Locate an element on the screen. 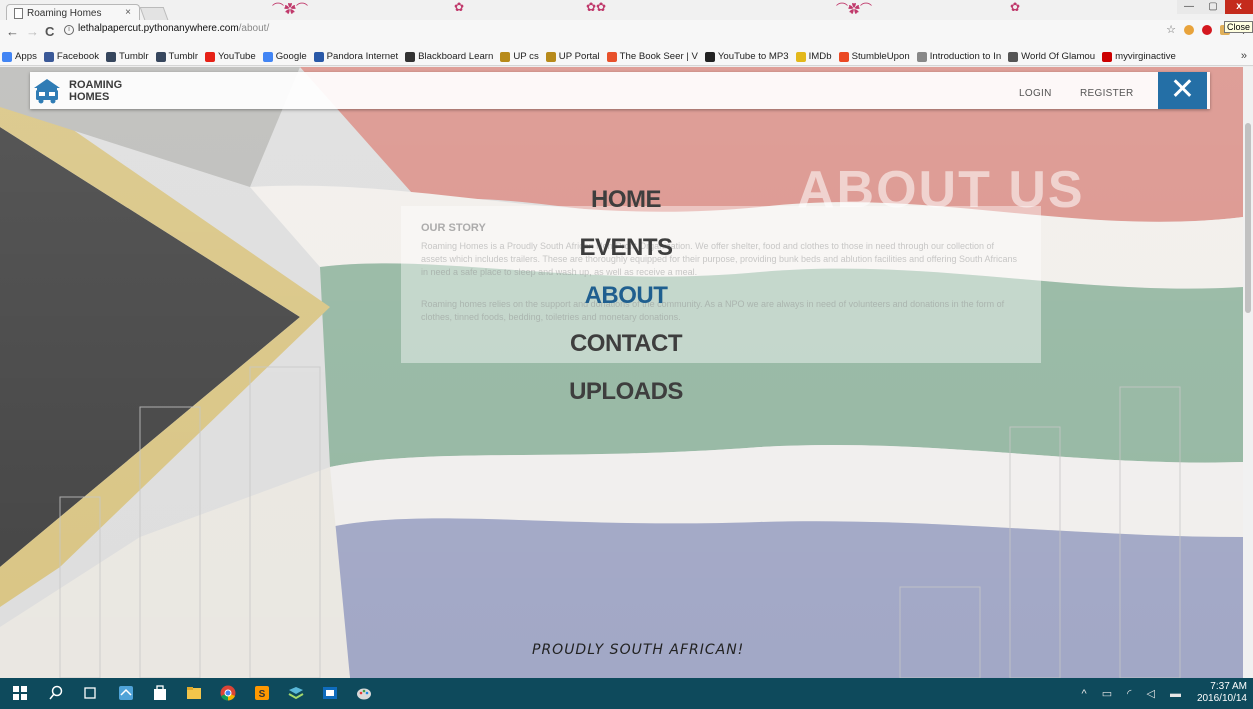 The width and height of the screenshot is (1253, 709). bookmark-item: Blackboard Learn is located at coordinates (449, 56).